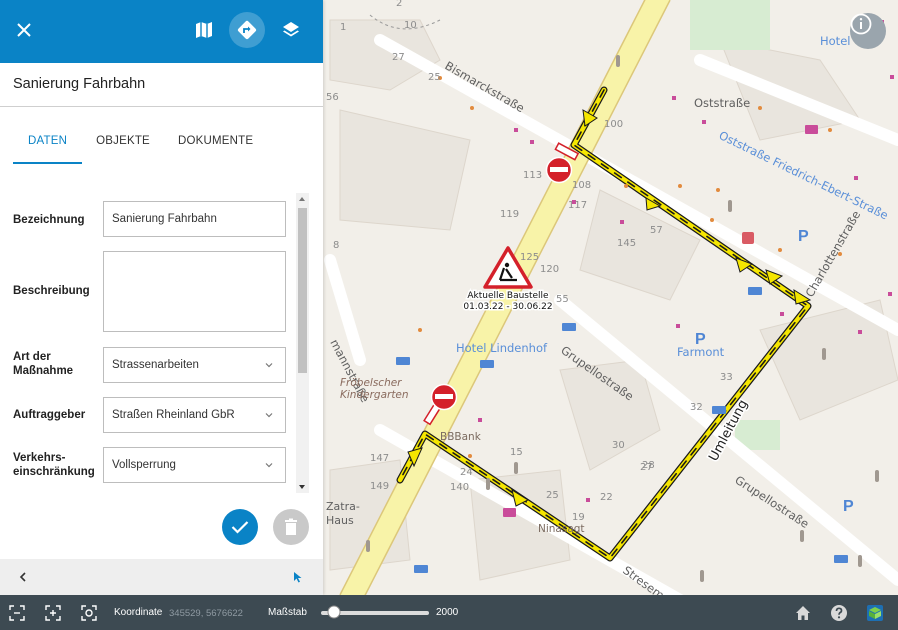  I want to click on house-number: 108, so click(581, 185).